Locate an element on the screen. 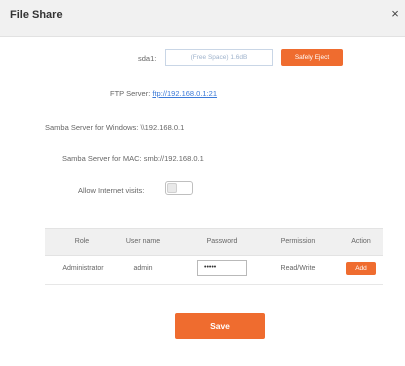  add-user-button: Add is located at coordinates (361, 268).